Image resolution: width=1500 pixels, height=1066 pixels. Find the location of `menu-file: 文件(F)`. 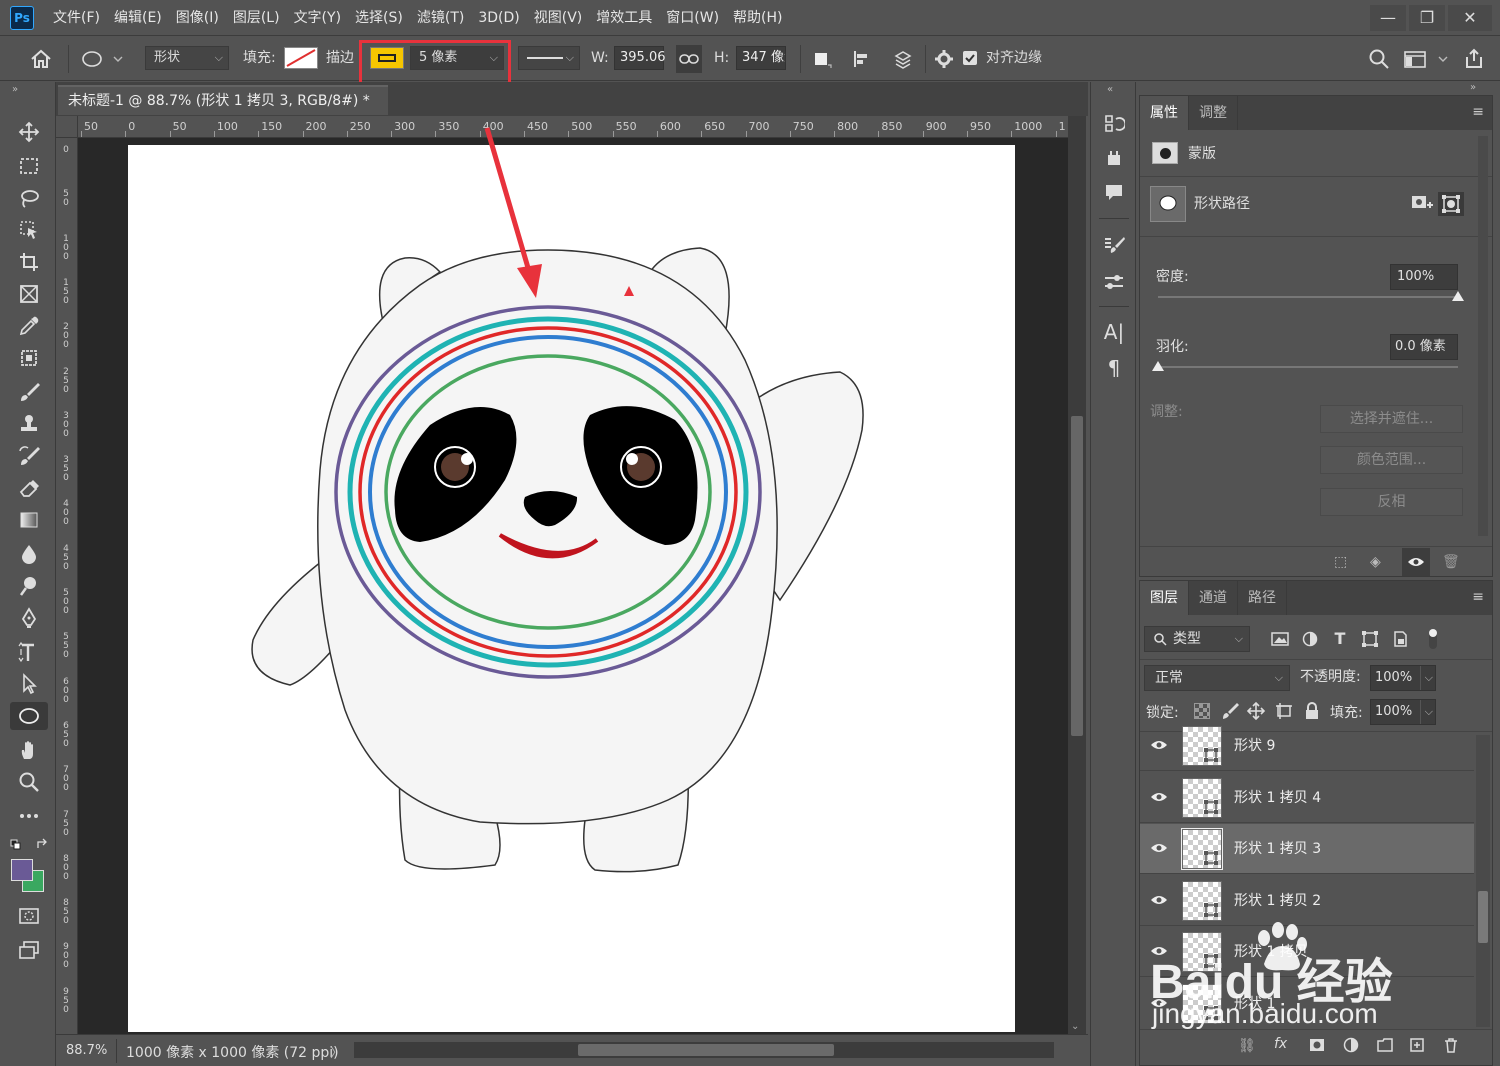

menu-file: 文件(F) is located at coordinates (76, 18).